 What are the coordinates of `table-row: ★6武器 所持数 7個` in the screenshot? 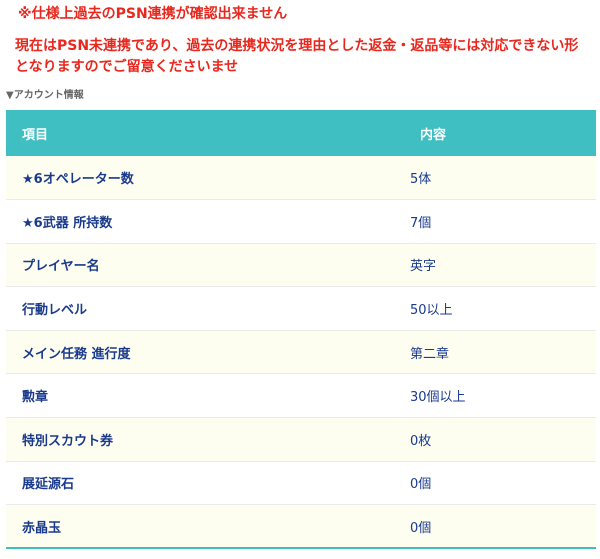 It's located at (301, 221).